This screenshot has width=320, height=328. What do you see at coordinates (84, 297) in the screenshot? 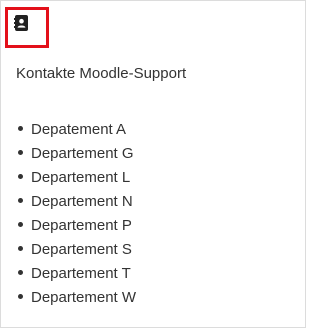
I see `department-label: Departement W` at bounding box center [84, 297].